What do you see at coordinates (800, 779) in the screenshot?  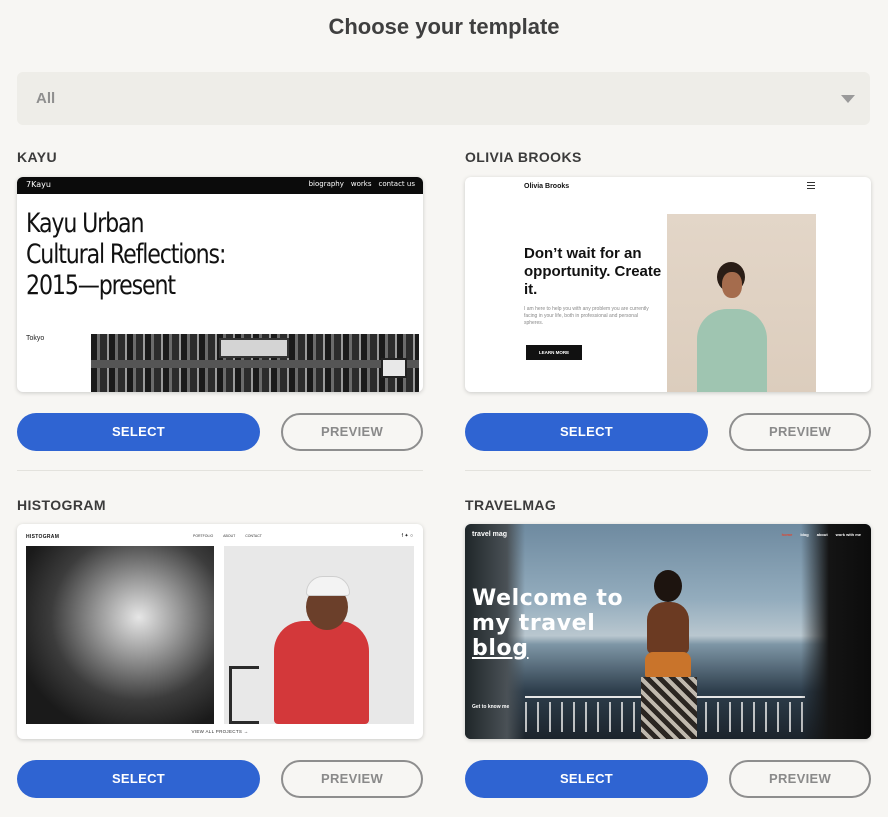 I see `preview-button-travelmag: PREVIEW` at bounding box center [800, 779].